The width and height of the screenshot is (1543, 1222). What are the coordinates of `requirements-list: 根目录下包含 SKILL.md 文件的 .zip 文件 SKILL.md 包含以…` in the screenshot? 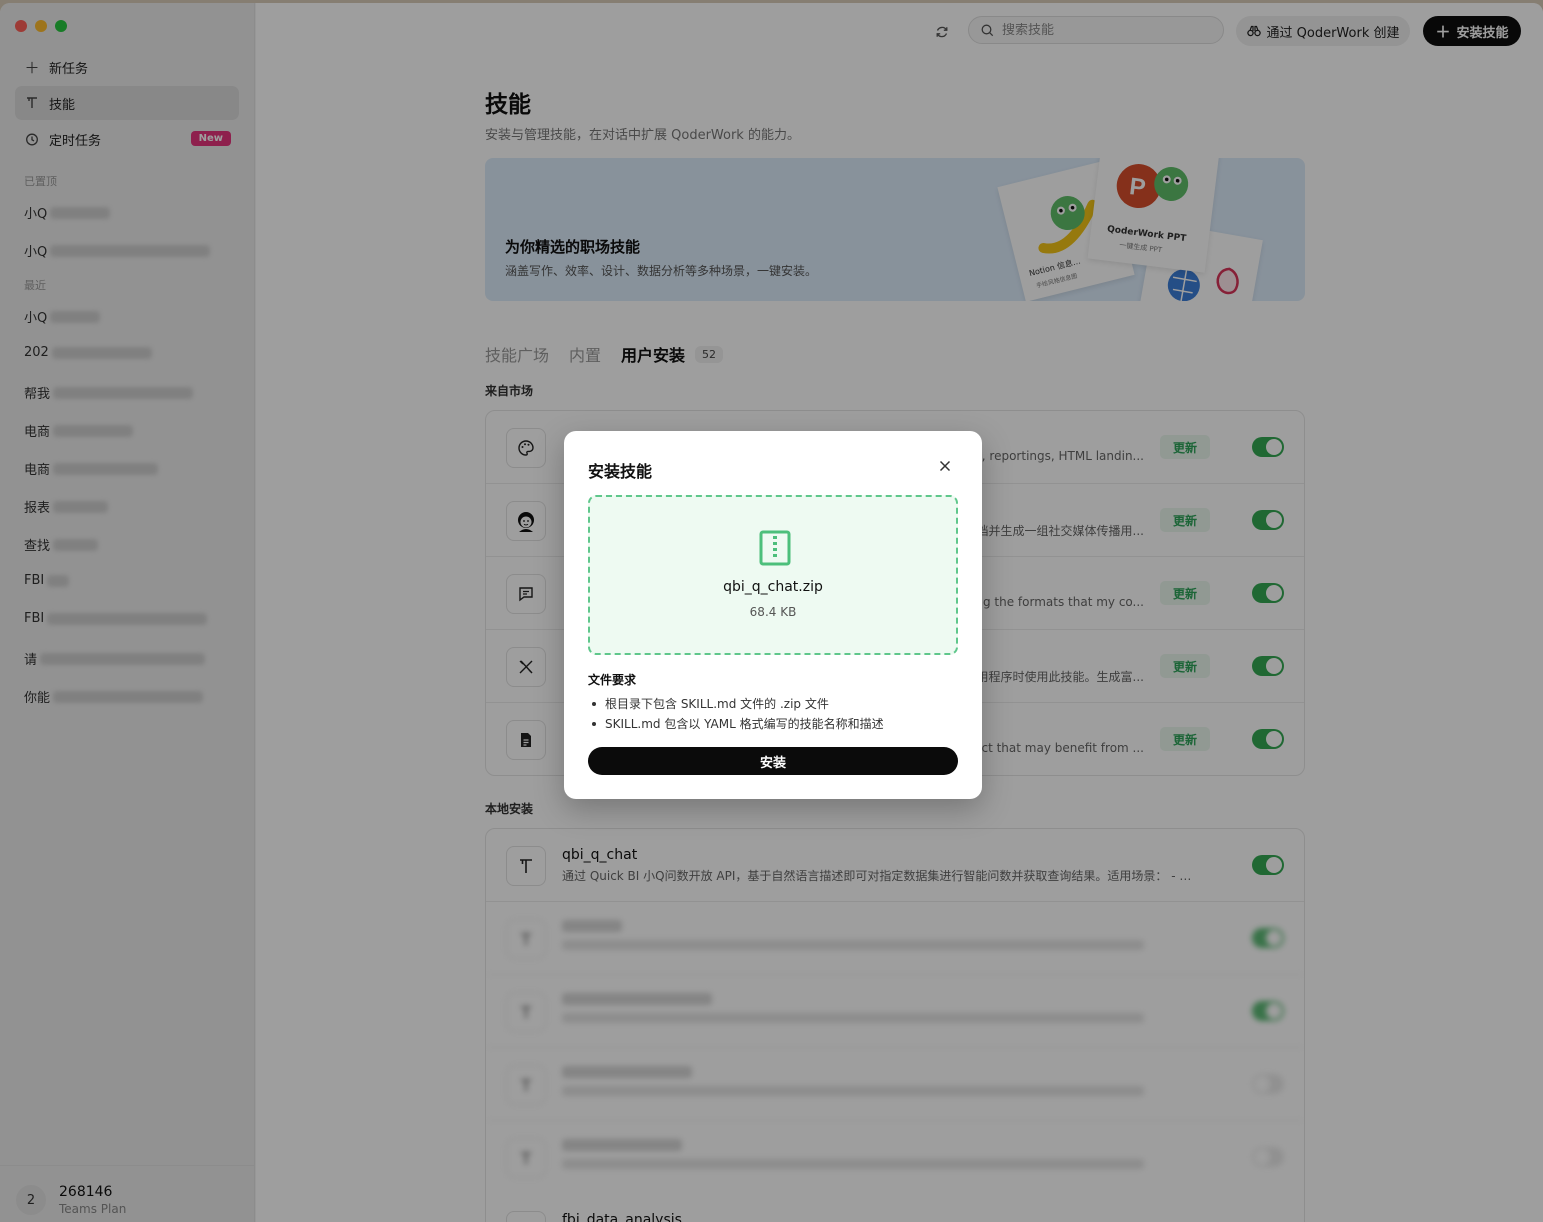 It's located at (736, 714).